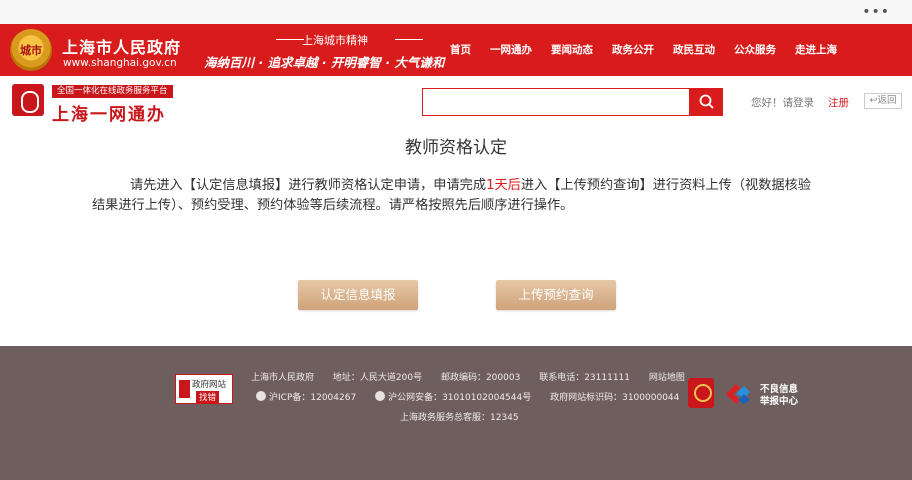  I want to click on report-line2: 举报中心, so click(779, 401).